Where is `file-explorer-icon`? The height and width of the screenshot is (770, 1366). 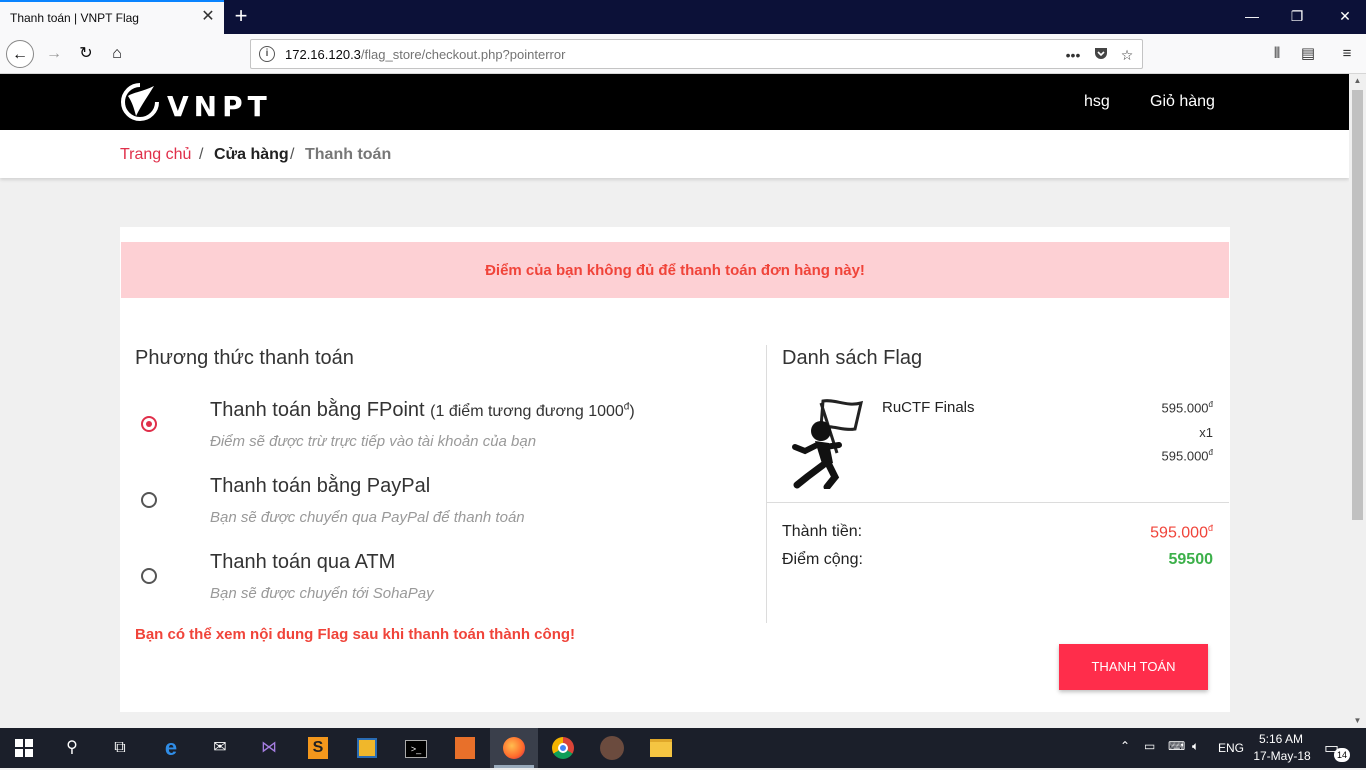 file-explorer-icon is located at coordinates (661, 748).